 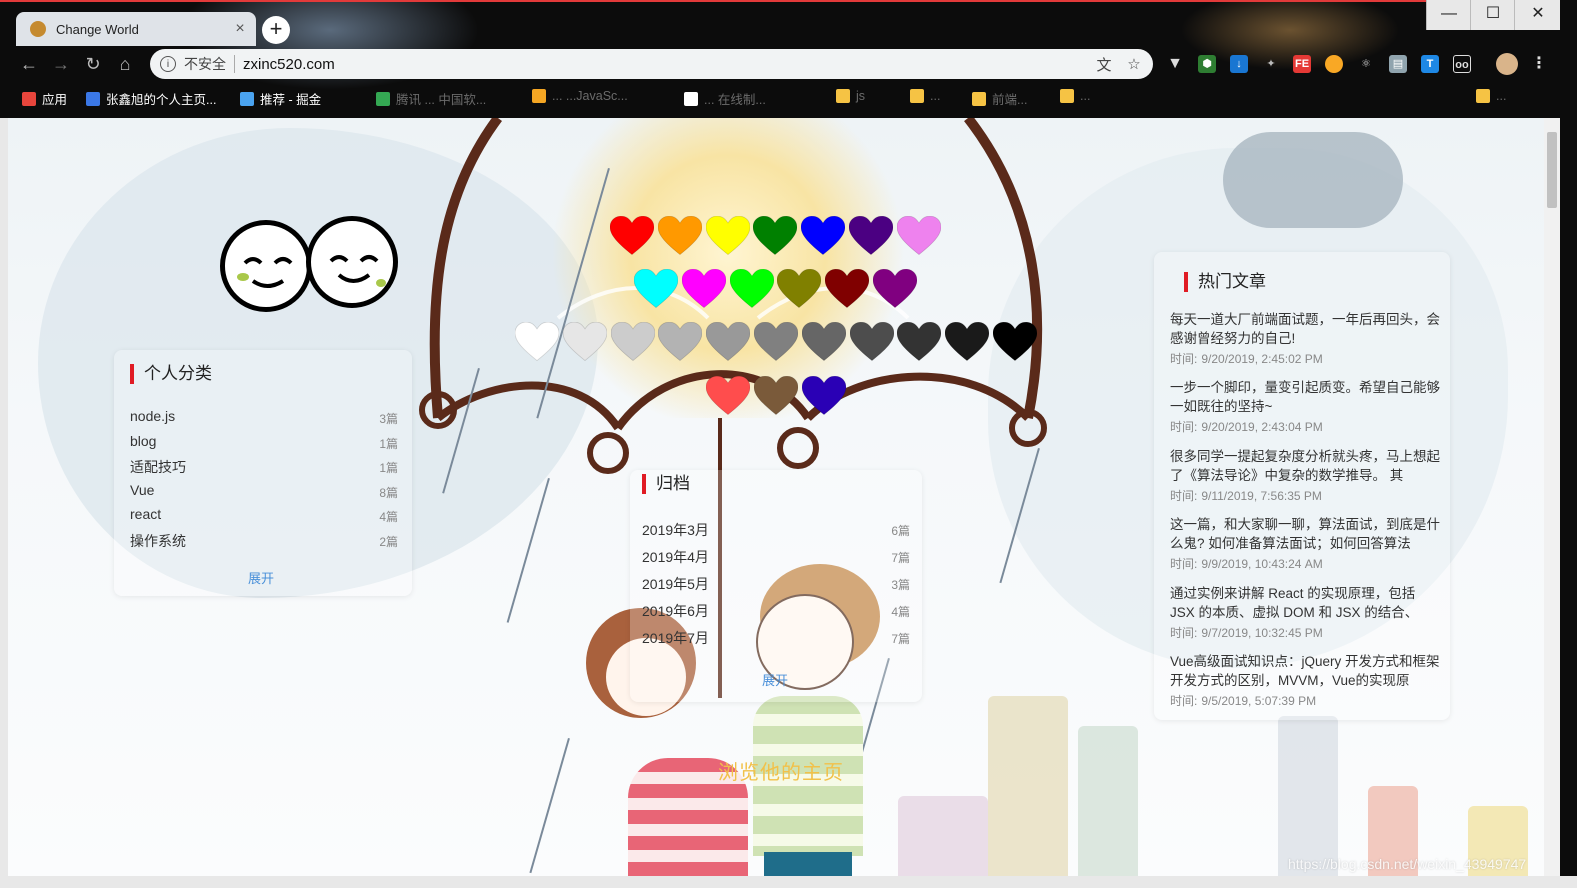 What do you see at coordinates (388, 542) in the screenshot?
I see `category-count: 2篇` at bounding box center [388, 542].